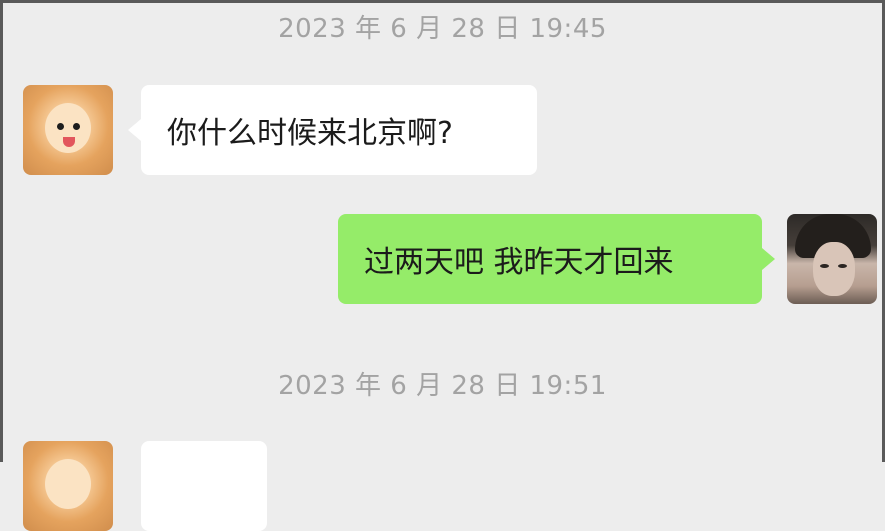 Image resolution: width=885 pixels, height=531 pixels. I want to click on outgoing-message-bubble: 过两天吧 我昨天才回来, so click(550, 259).